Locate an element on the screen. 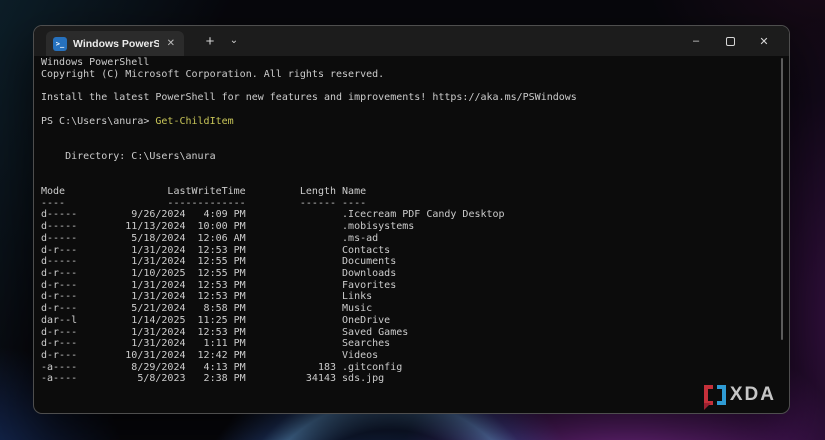  terminal-line: d-r--- 1/31/2024 12:53 PM Links is located at coordinates (207, 297).